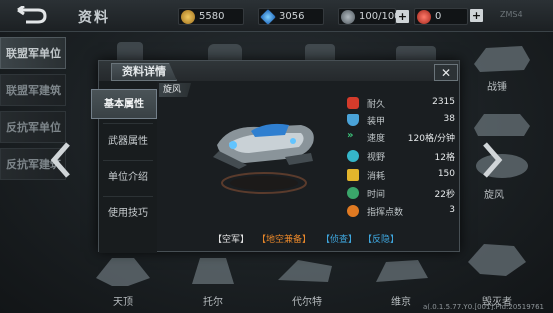 Image resolution: width=553 pixels, height=313 pixels. What do you see at coordinates (444, 158) in the screenshot?
I see `stat-value: 12格` at bounding box center [444, 158].